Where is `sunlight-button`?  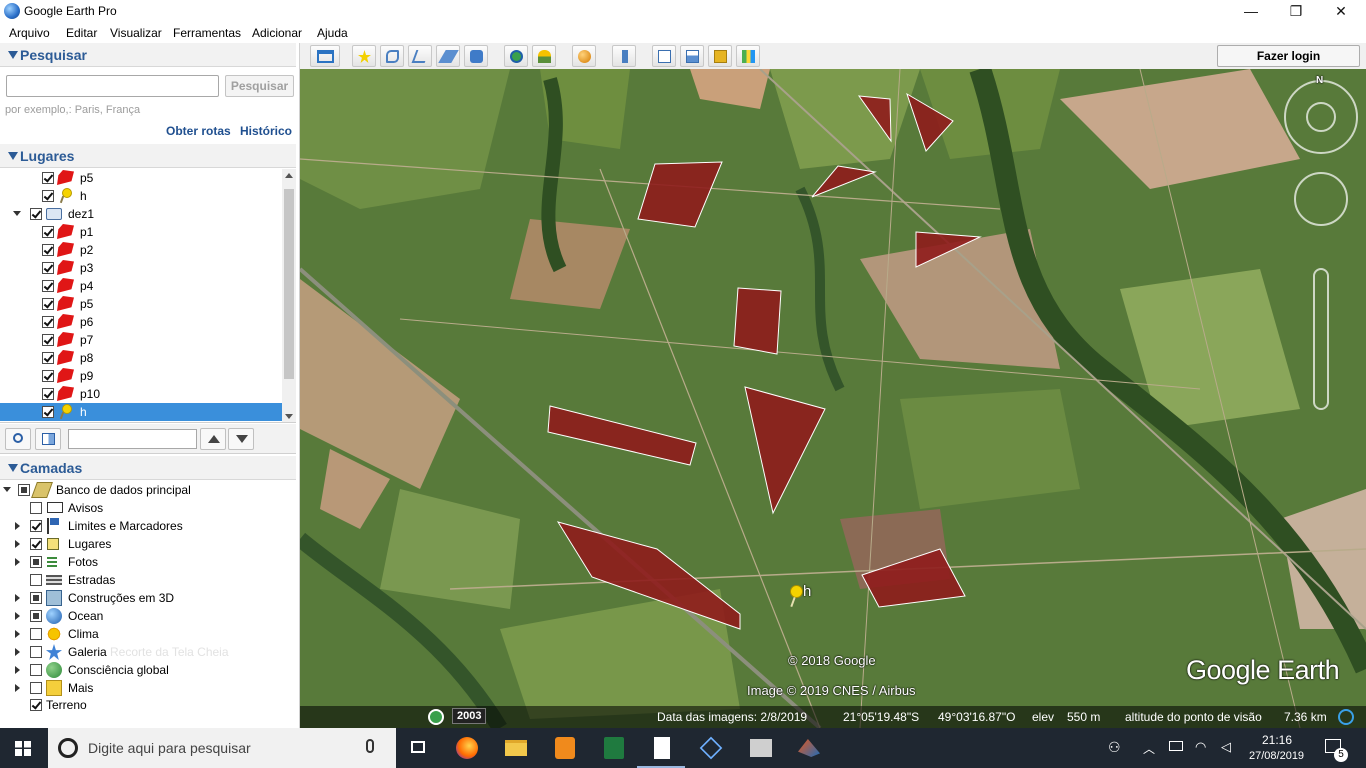 sunlight-button is located at coordinates (544, 56).